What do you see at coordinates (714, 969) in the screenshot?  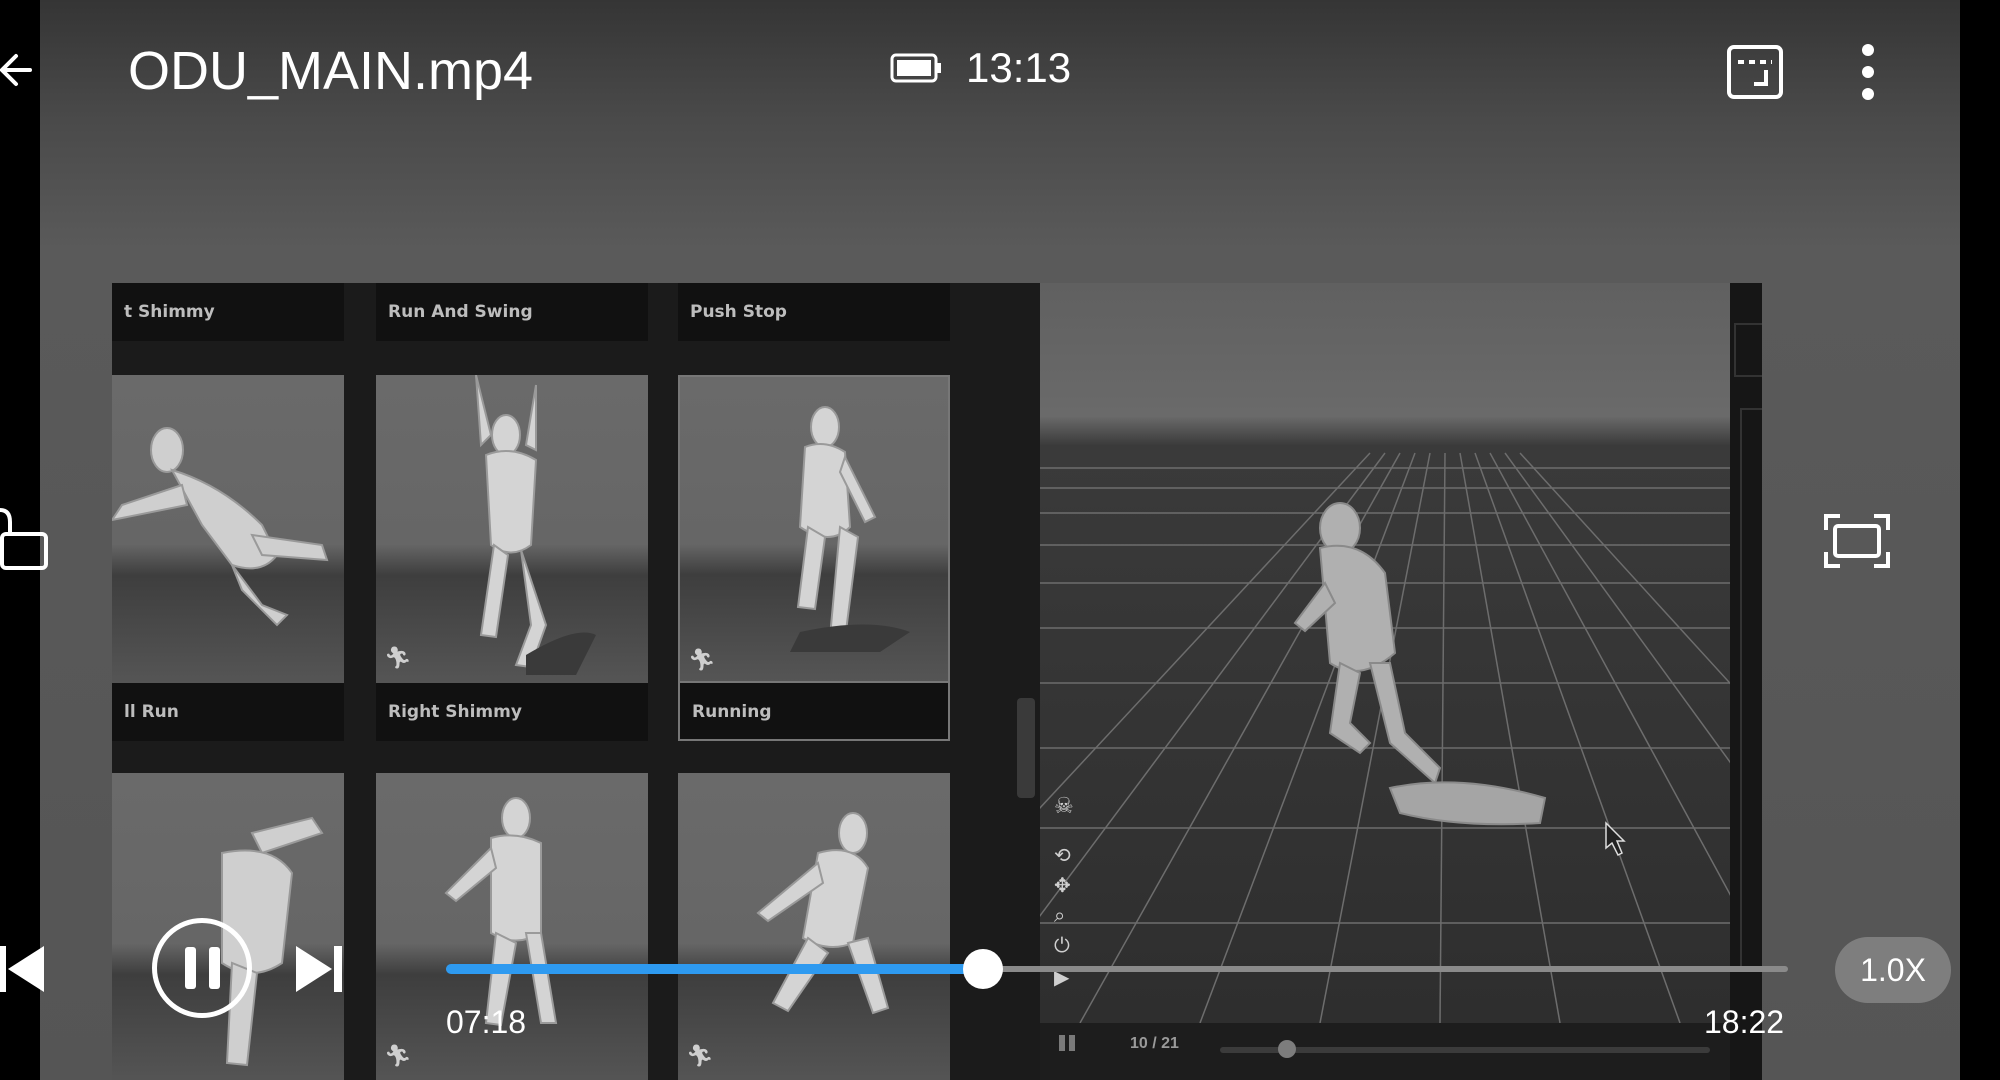 I see `progress-fill` at bounding box center [714, 969].